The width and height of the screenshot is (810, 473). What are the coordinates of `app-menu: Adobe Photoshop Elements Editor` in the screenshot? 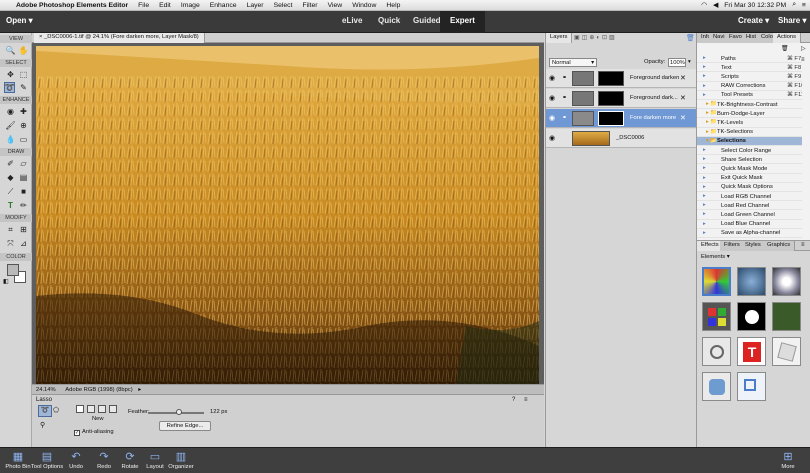 It's located at (72, 5).